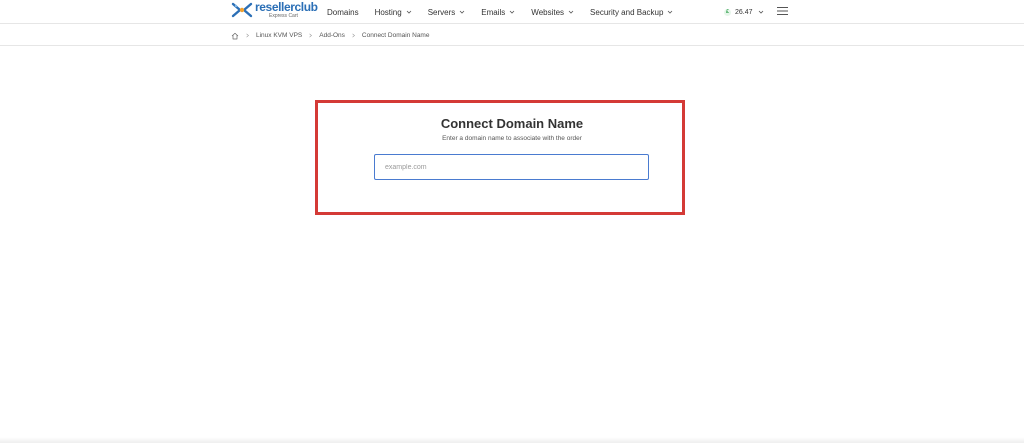 The image size is (1024, 443). I want to click on nav-item-label: Websites, so click(548, 12).